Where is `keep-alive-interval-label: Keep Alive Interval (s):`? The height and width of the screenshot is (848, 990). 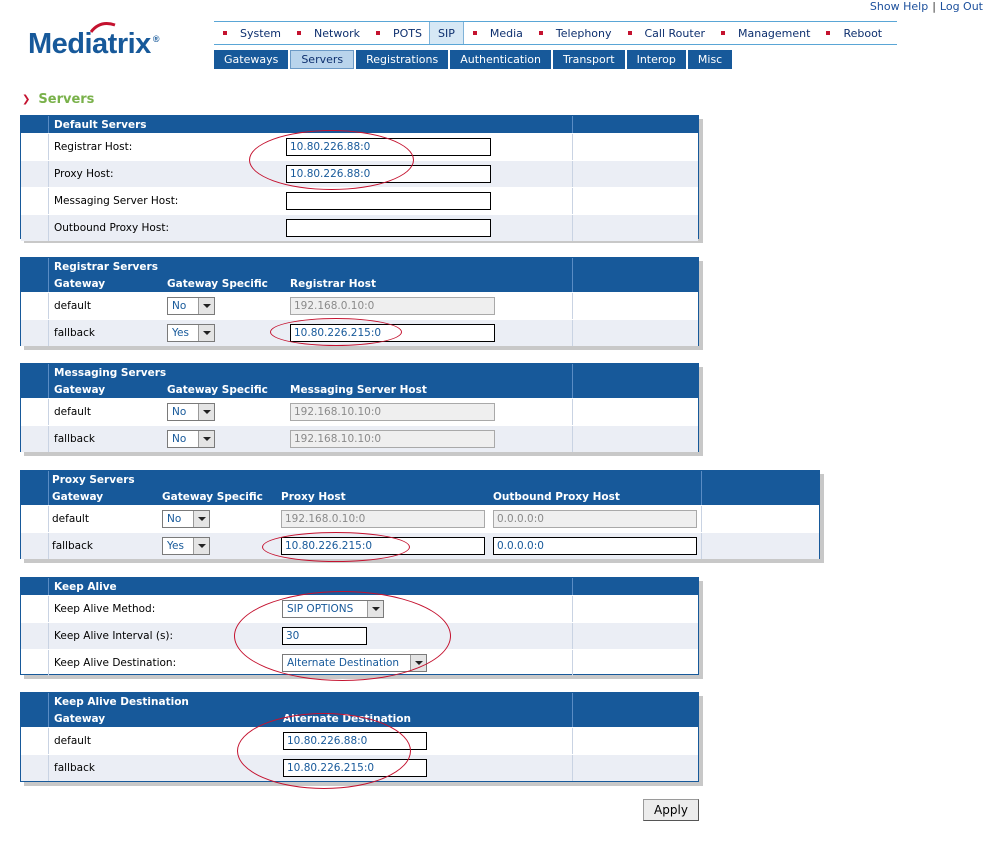
keep-alive-interval-label: Keep Alive Interval (s): is located at coordinates (114, 636).